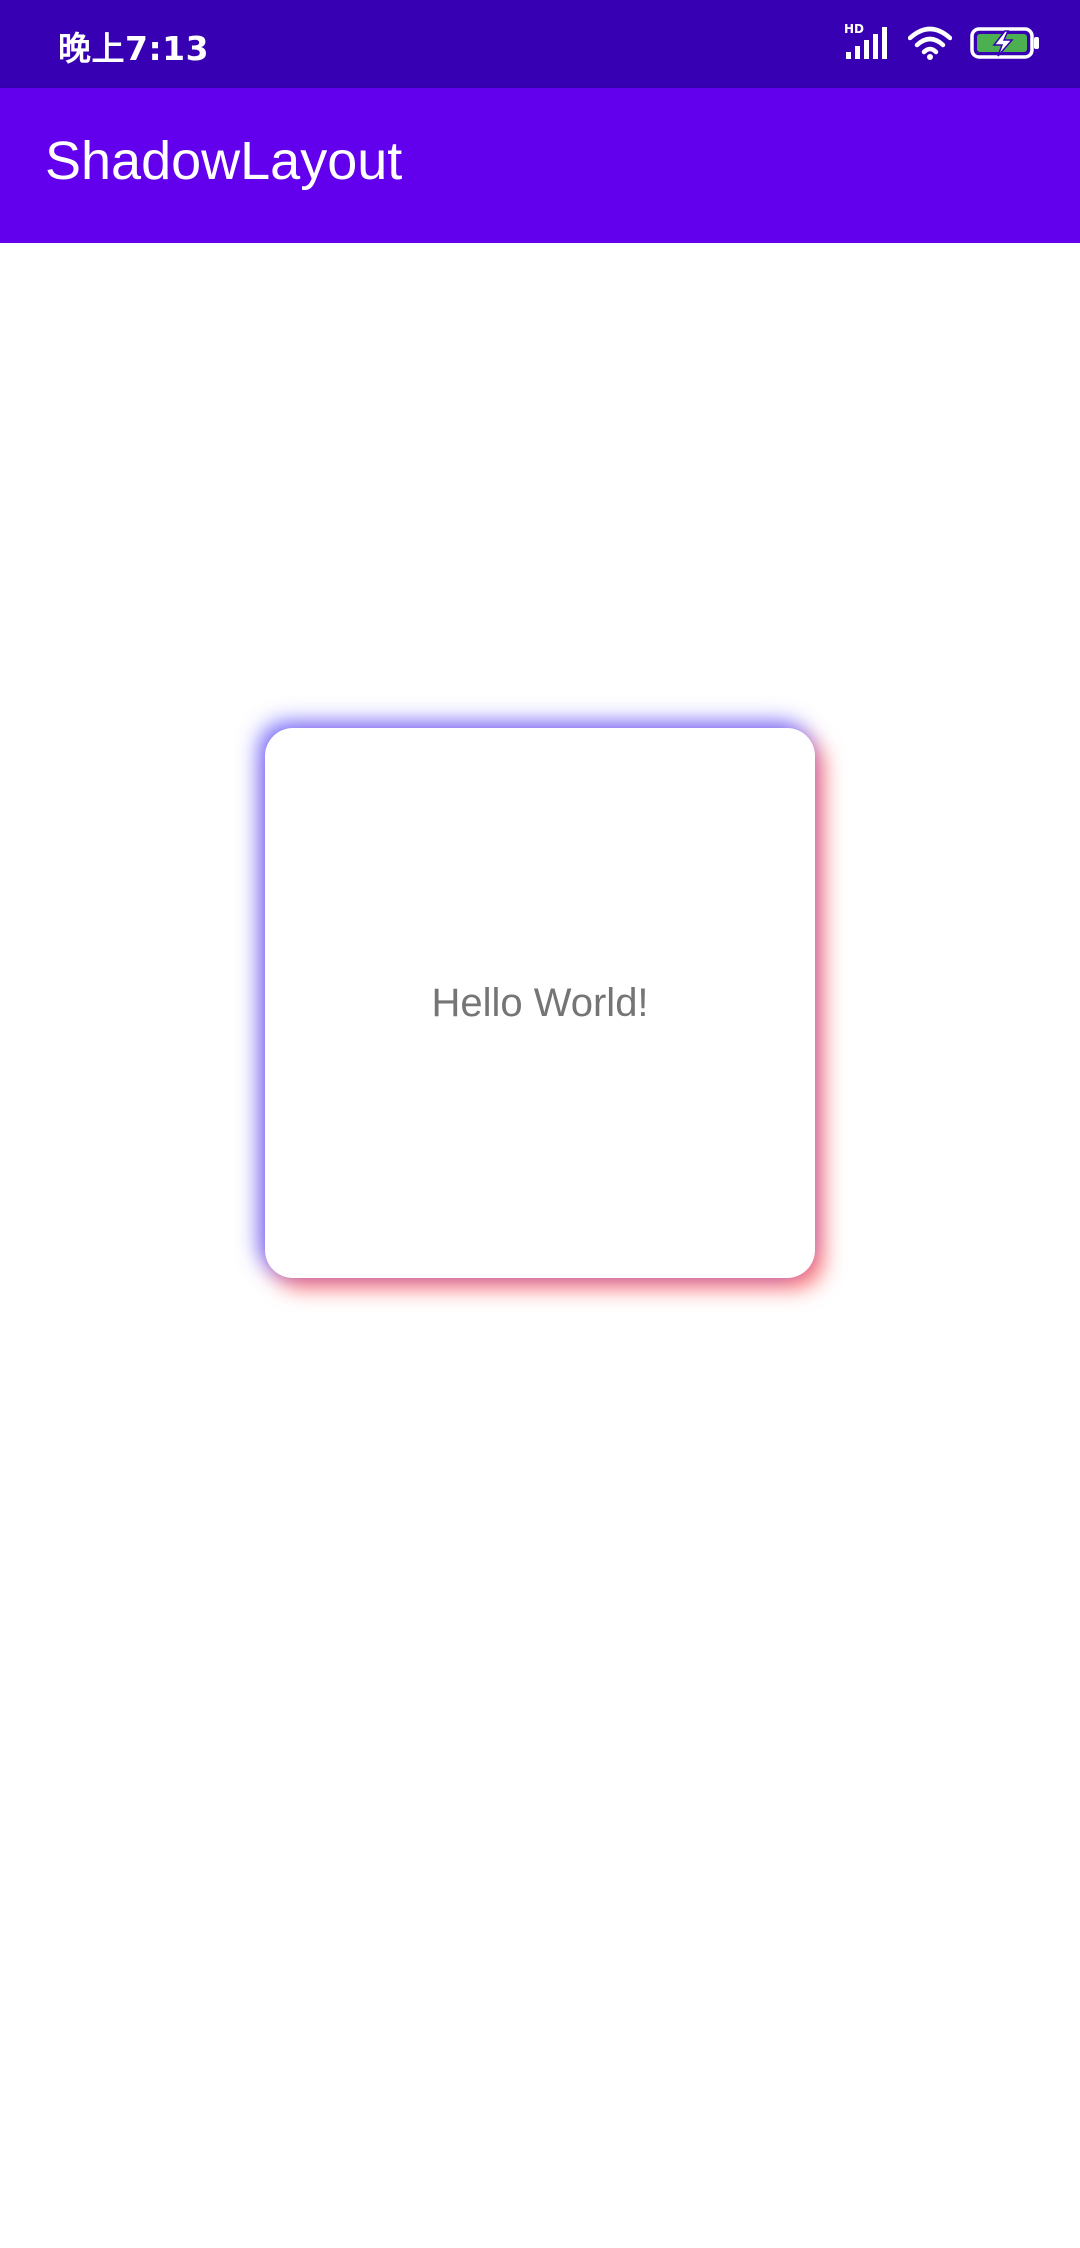  What do you see at coordinates (867, 43) in the screenshot?
I see `signal-icon: HD` at bounding box center [867, 43].